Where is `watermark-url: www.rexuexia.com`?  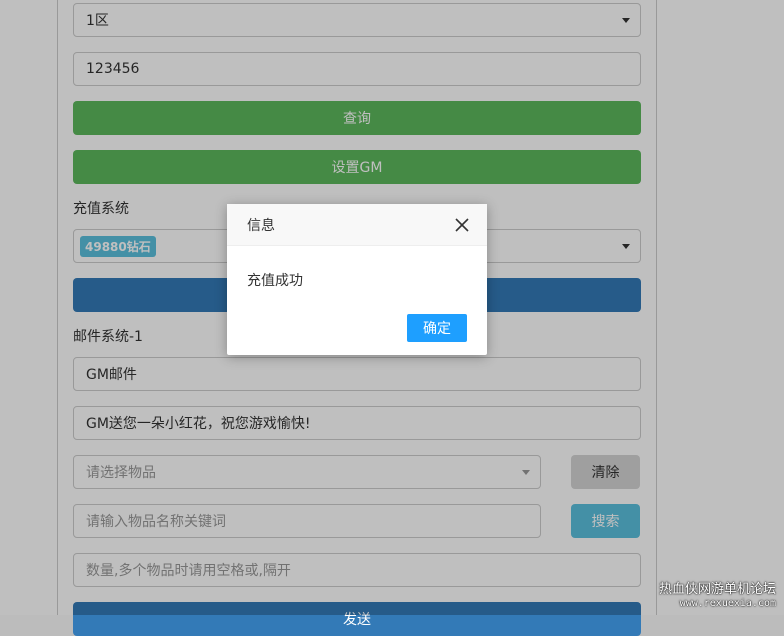 watermark-url: www.rexuexia.com is located at coordinates (717, 604).